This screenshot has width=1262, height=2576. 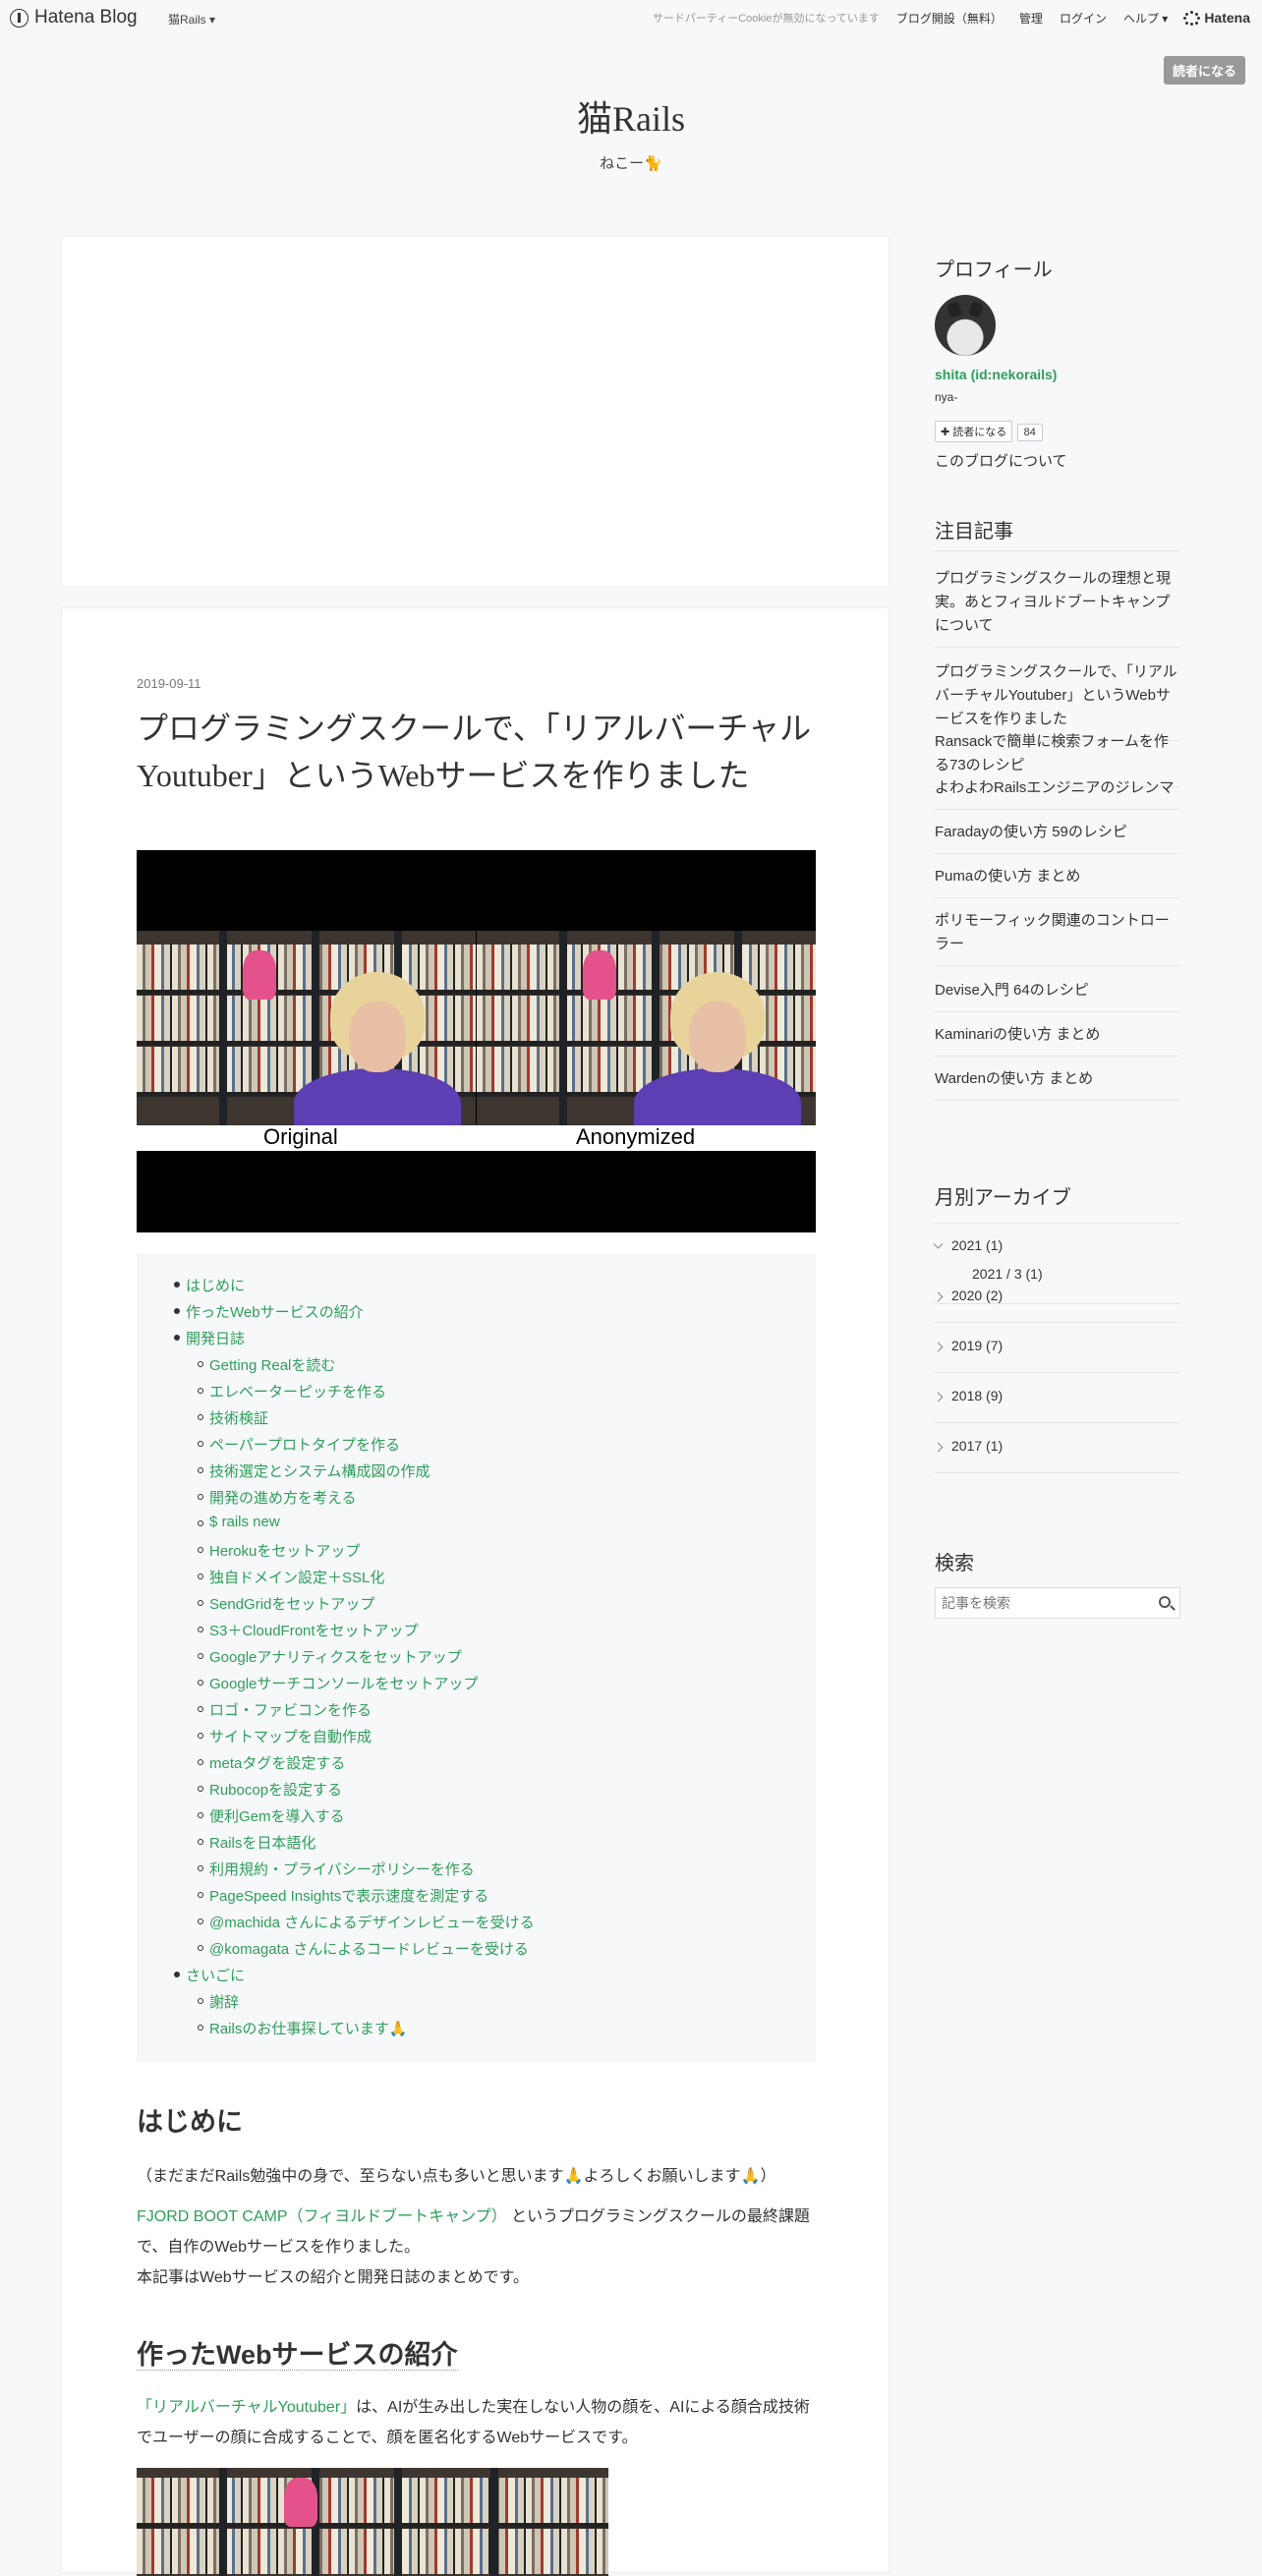 What do you see at coordinates (314, 1630) in the screenshot?
I see `toc-item: S3＋CloudFrontをセットアップ` at bounding box center [314, 1630].